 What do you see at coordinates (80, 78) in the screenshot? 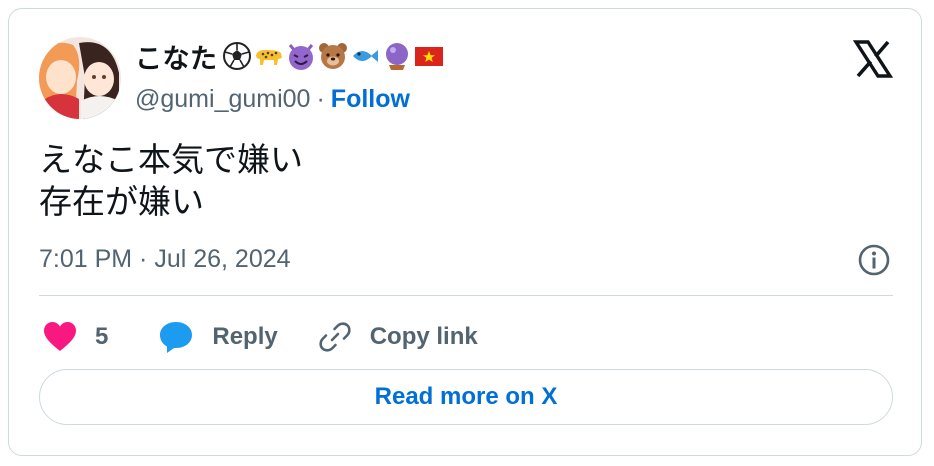
I see `avatar` at bounding box center [80, 78].